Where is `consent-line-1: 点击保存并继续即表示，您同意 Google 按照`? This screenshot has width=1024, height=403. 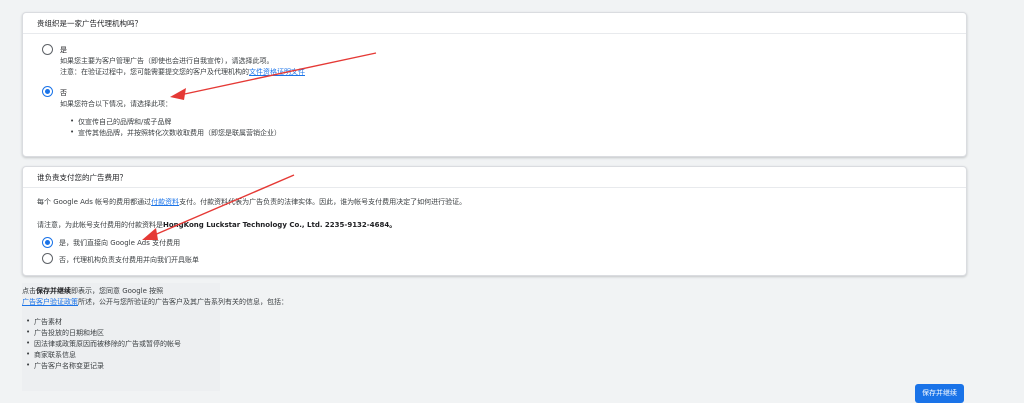
consent-line-1: 点击保存并继续即表示，您同意 Google 按照 is located at coordinates (93, 291).